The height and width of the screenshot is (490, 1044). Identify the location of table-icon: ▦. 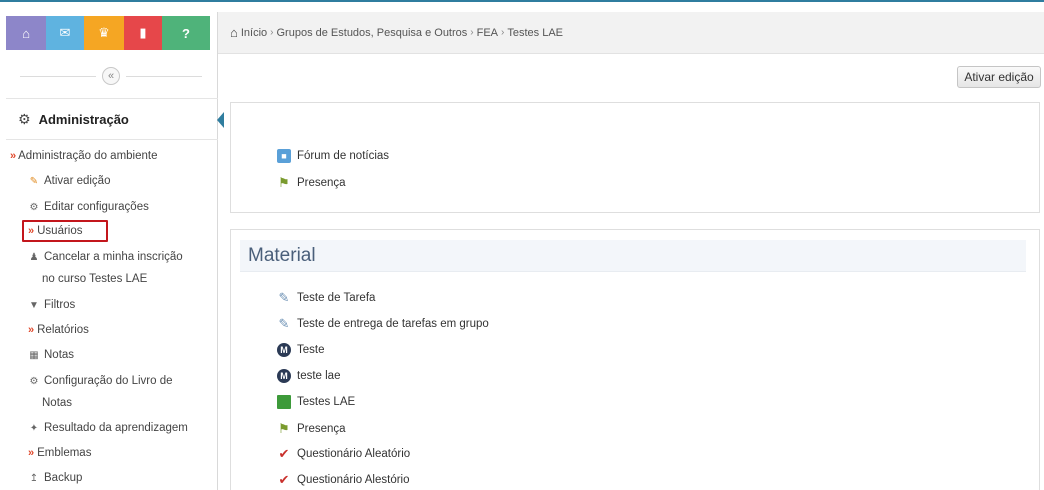
(34, 355).